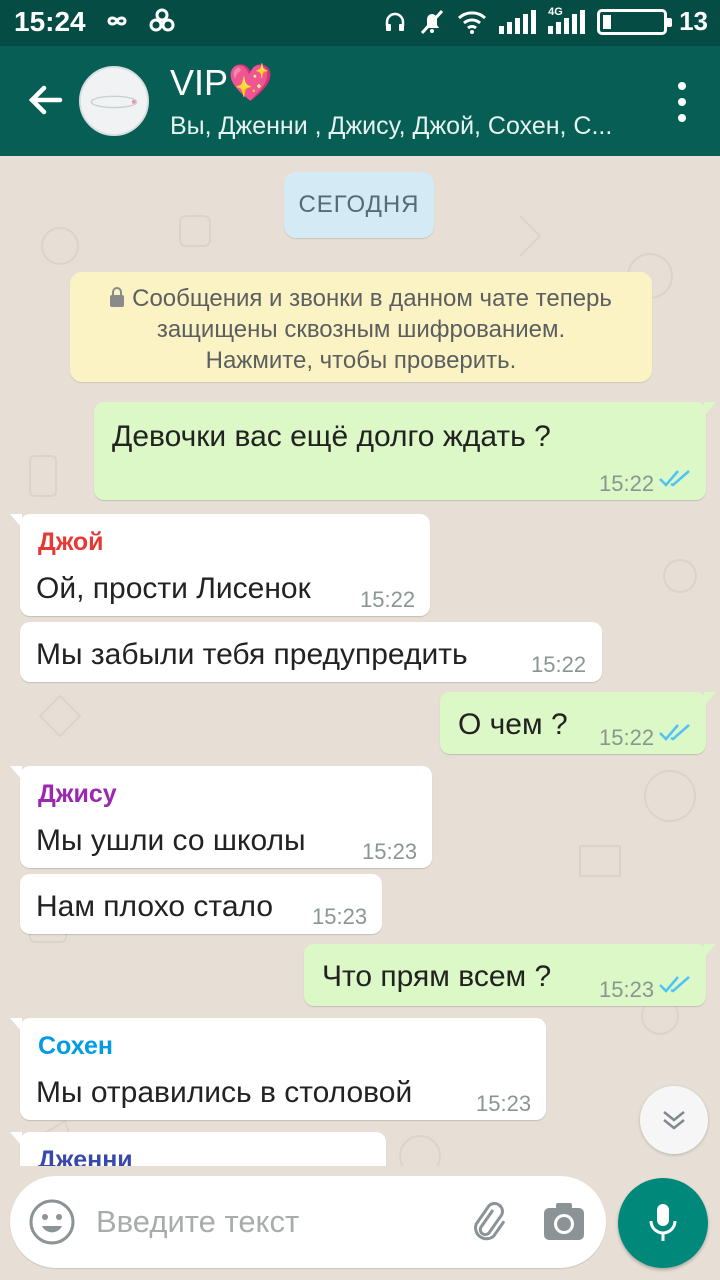 The width and height of the screenshot is (720, 1280). I want to click on headset-icon, so click(395, 21).